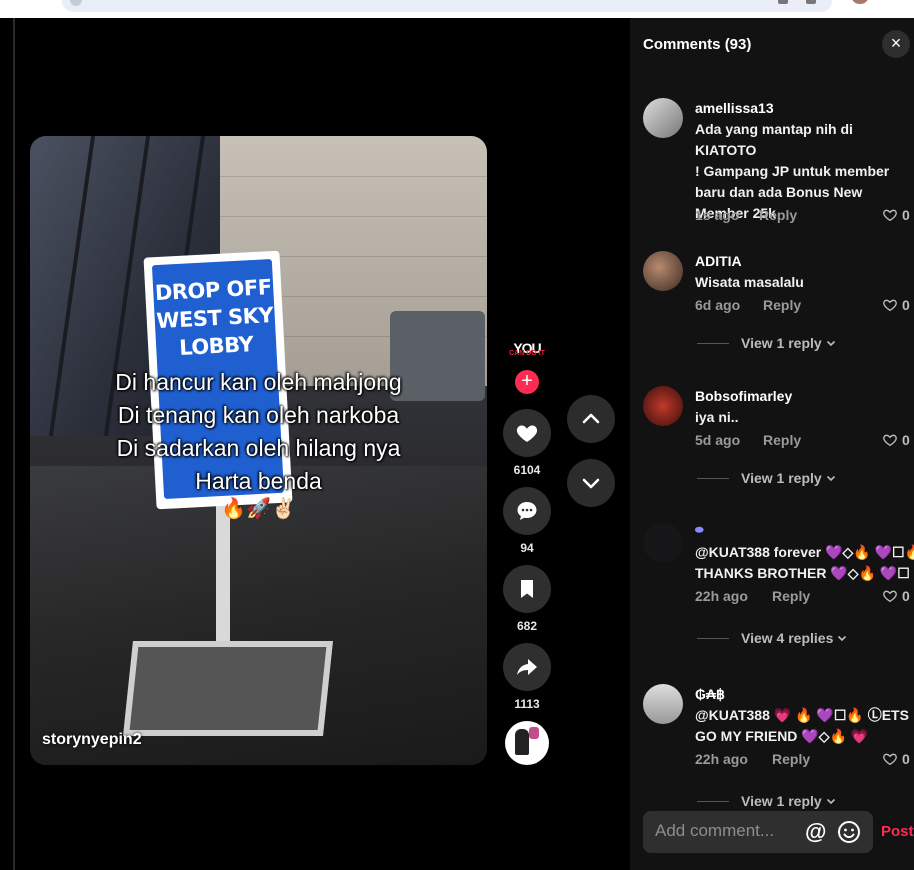 This screenshot has height=870, width=914. What do you see at coordinates (738, 44) in the screenshot?
I see `comments-count: (93)` at bounding box center [738, 44].